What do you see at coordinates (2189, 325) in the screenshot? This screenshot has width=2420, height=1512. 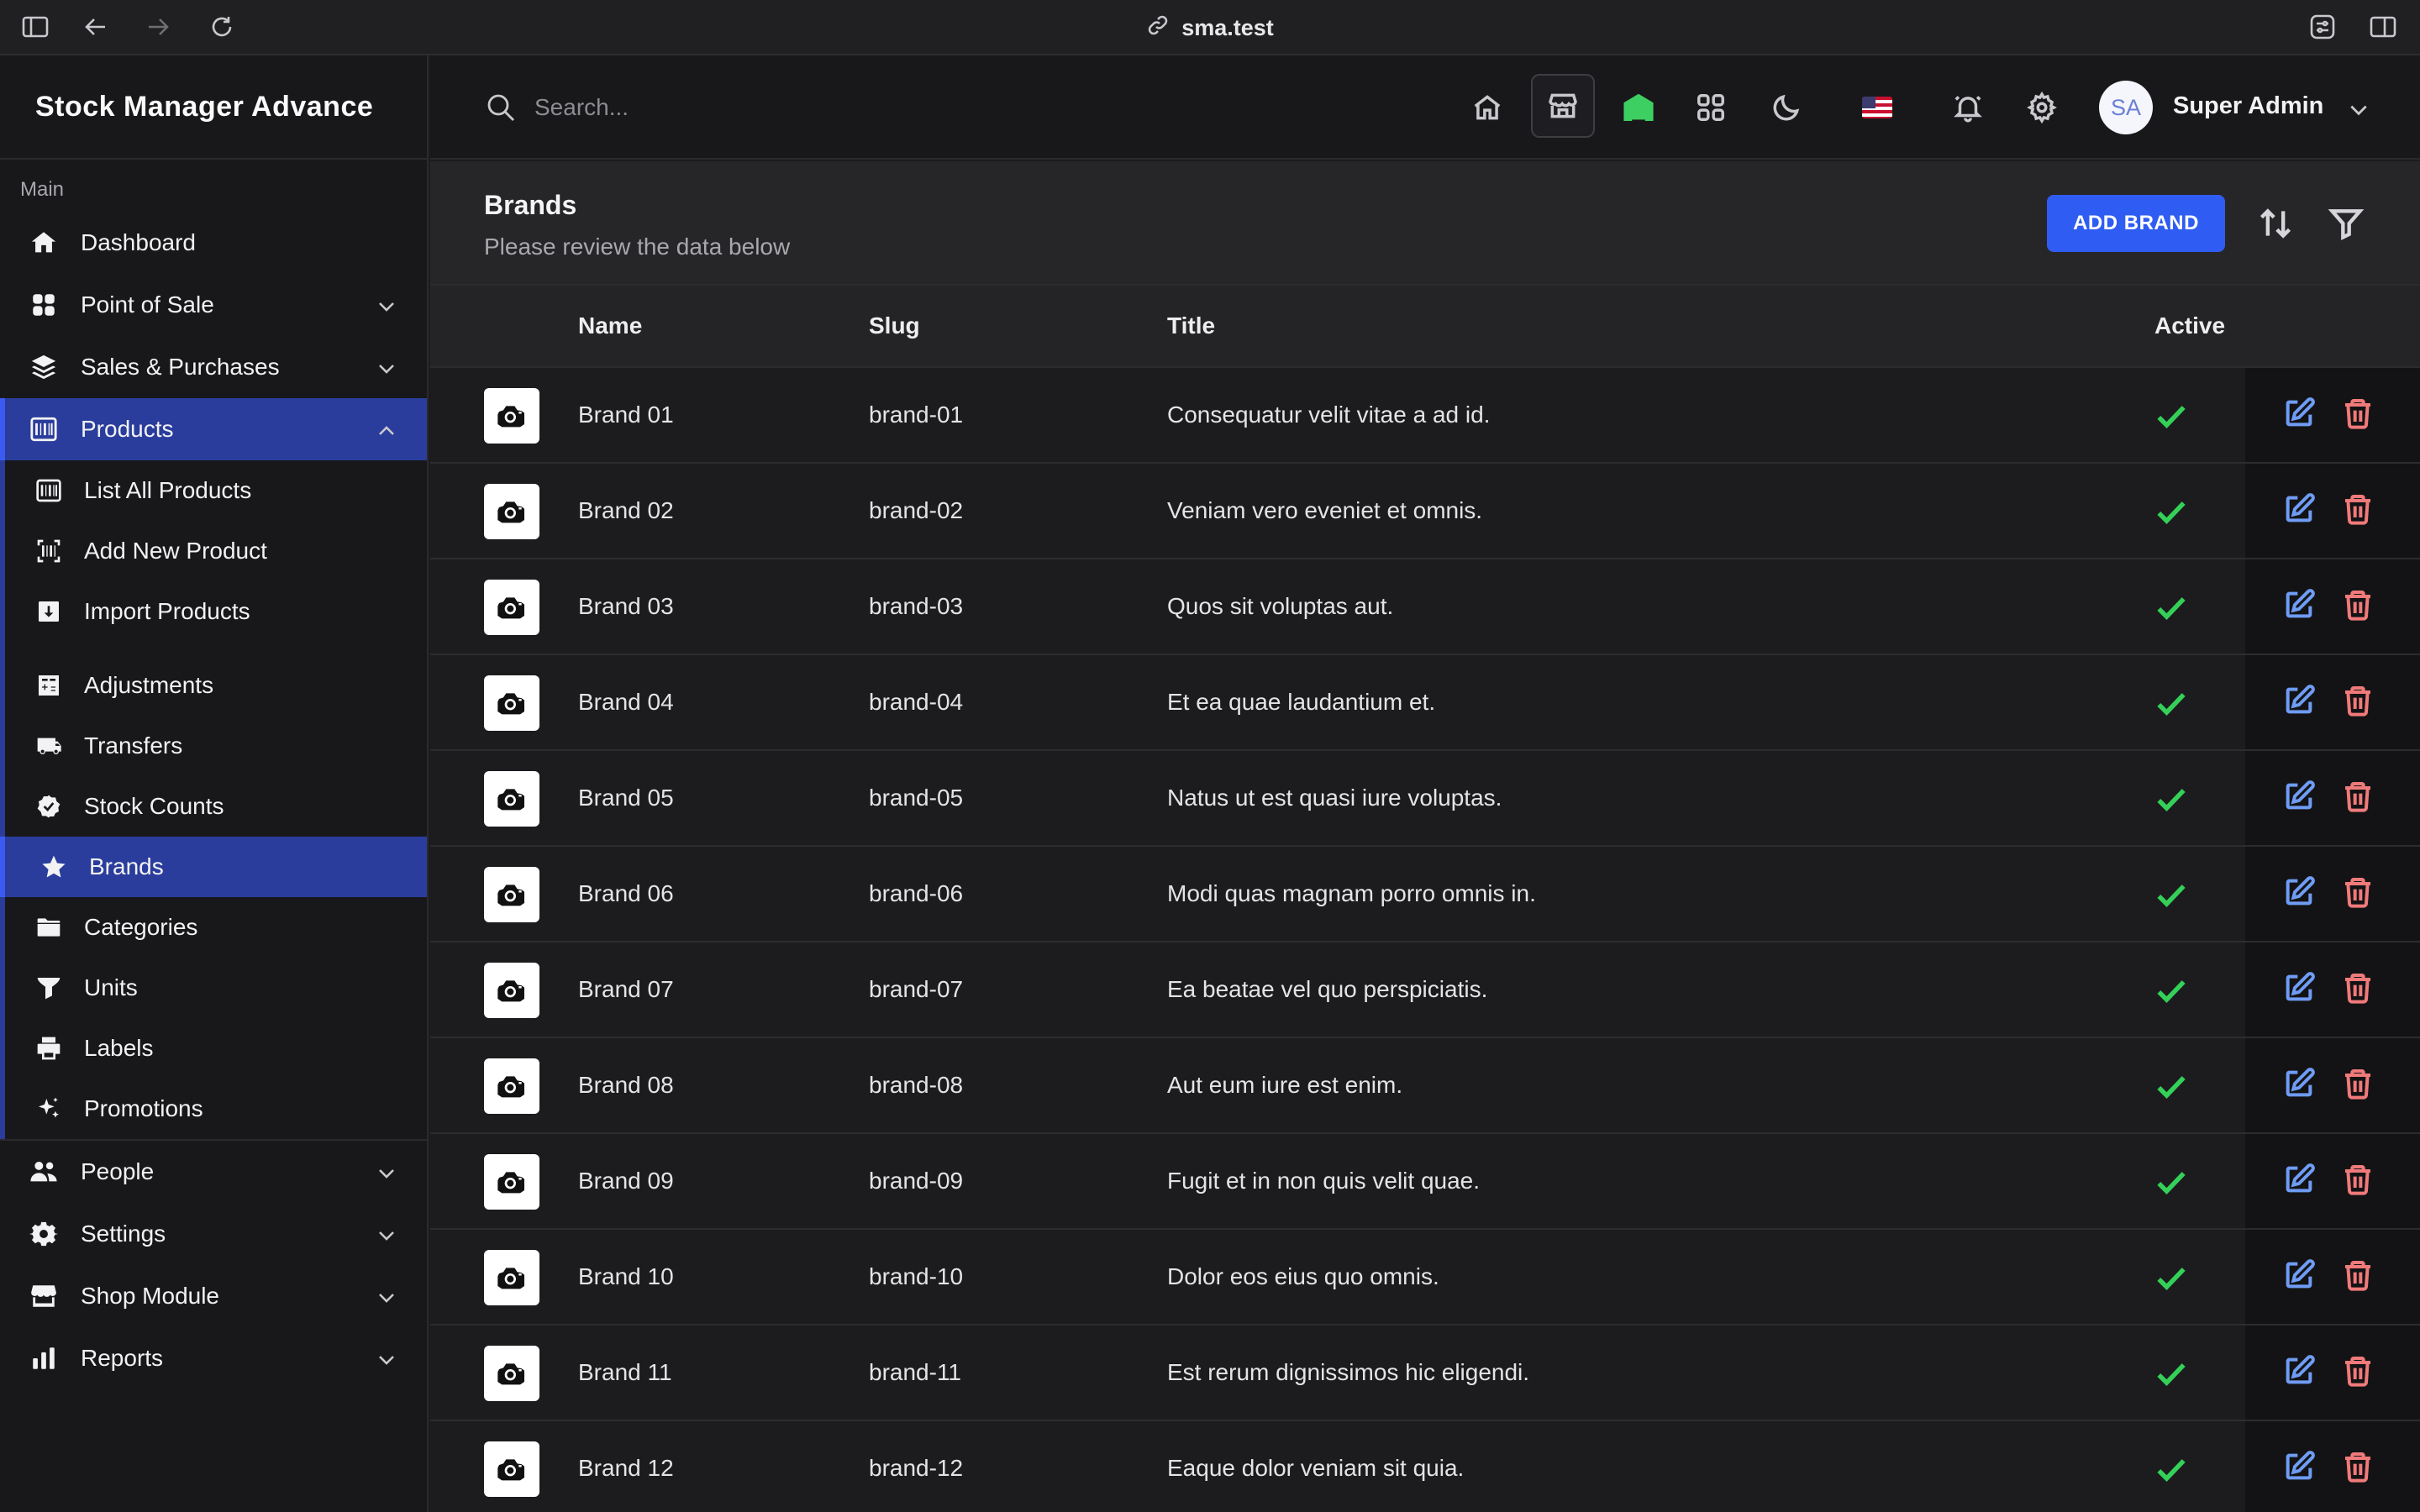 I see `column-header-active: Active` at bounding box center [2189, 325].